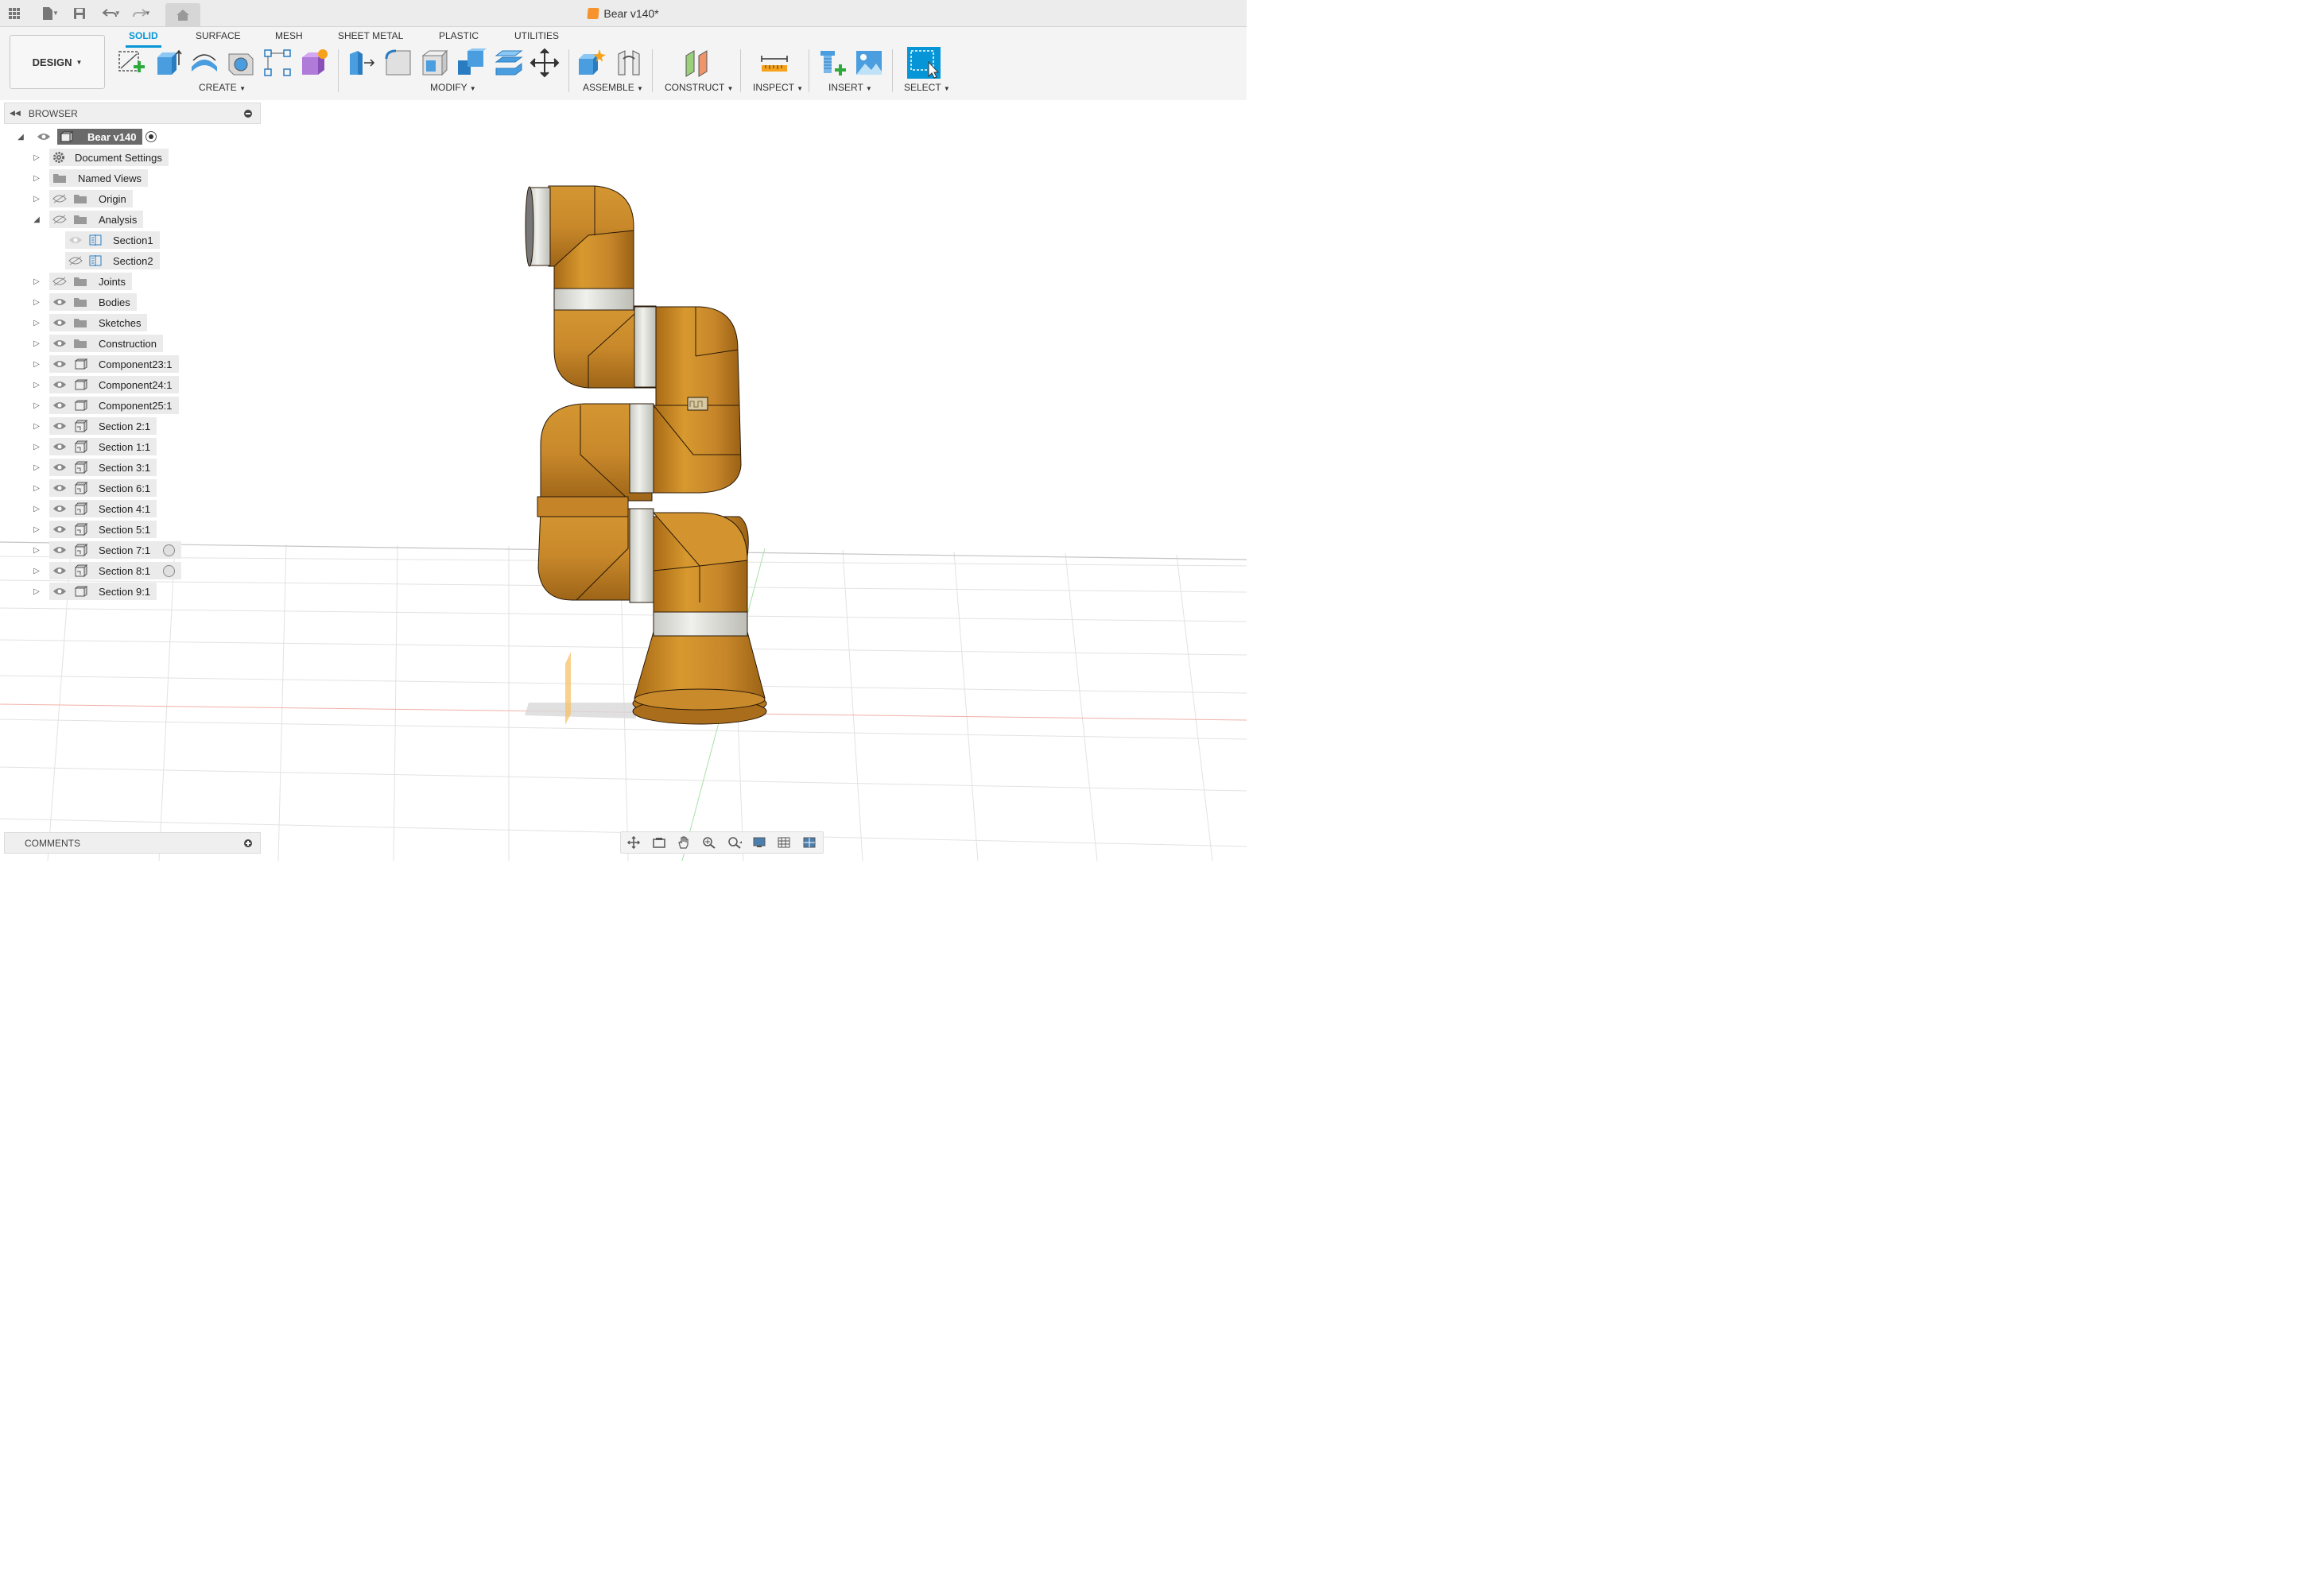  I want to click on tree-item-section-3-1: ▷ Section 3:1, so click(106, 468).